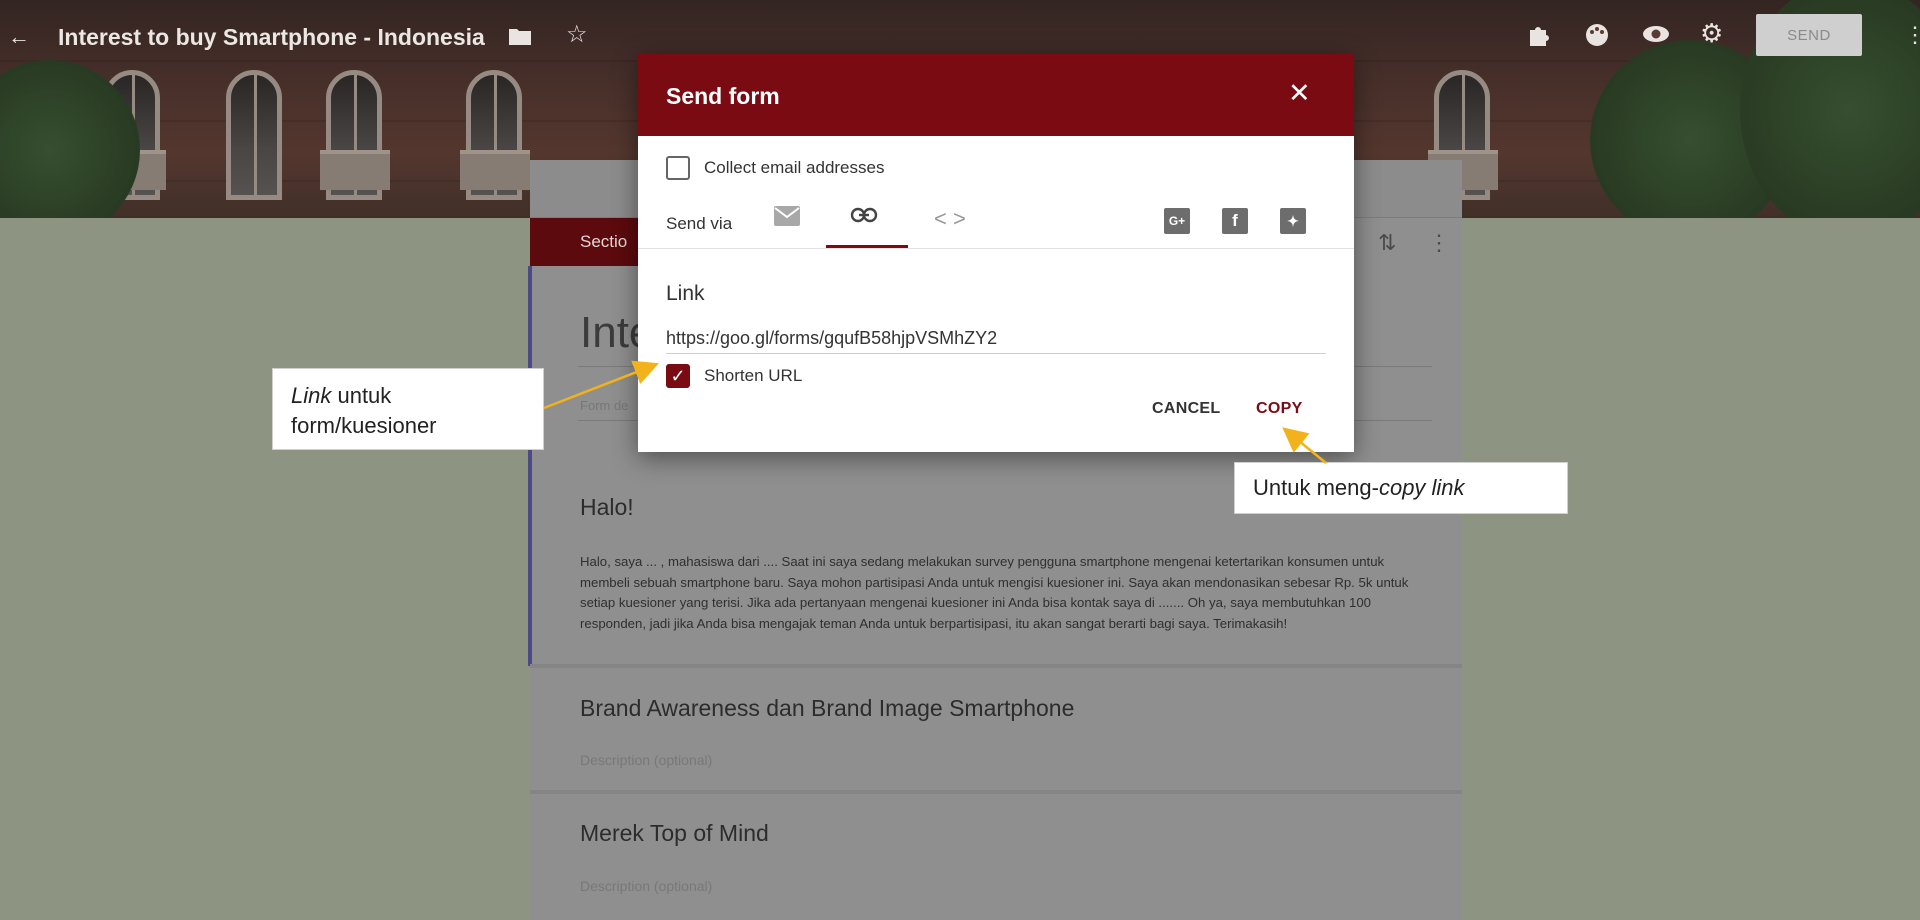  Describe the element at coordinates (1711, 33) in the screenshot. I see `settings-gear-icon: ⚙` at that location.